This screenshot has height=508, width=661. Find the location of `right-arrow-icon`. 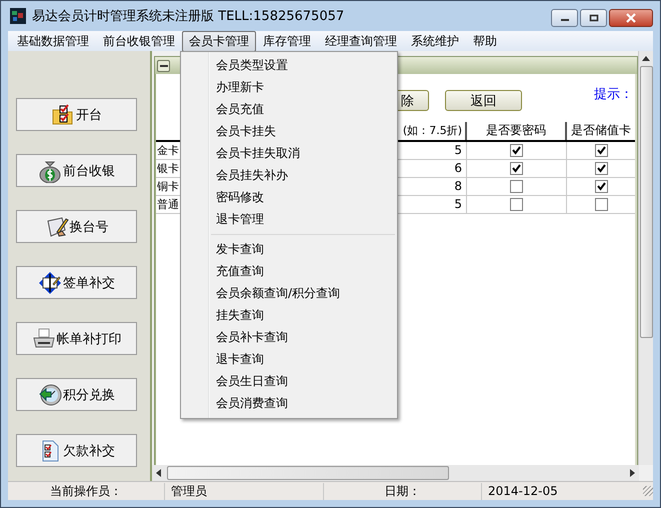

right-arrow-icon is located at coordinates (632, 473).